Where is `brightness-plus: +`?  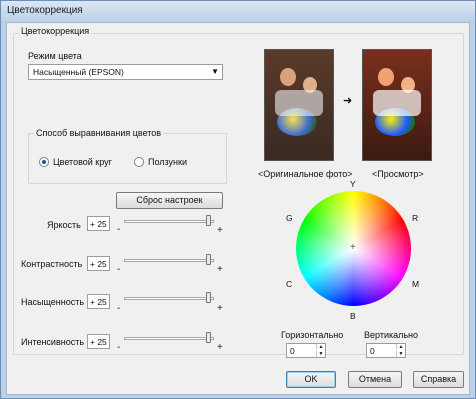 brightness-plus: + is located at coordinates (220, 230).